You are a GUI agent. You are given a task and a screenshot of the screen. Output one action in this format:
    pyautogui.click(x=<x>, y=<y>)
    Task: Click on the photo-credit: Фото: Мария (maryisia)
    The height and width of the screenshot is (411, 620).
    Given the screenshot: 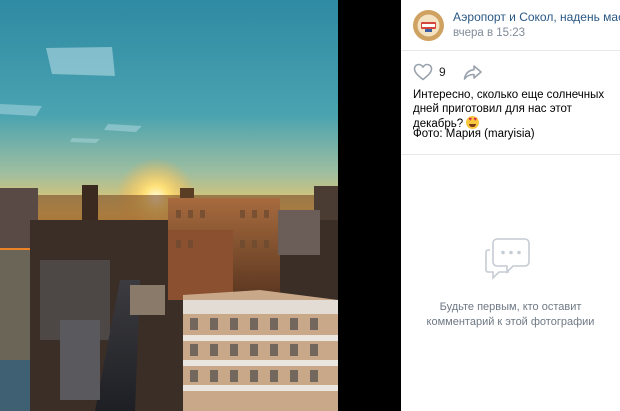 What is the action you would take?
    pyautogui.click(x=474, y=134)
    